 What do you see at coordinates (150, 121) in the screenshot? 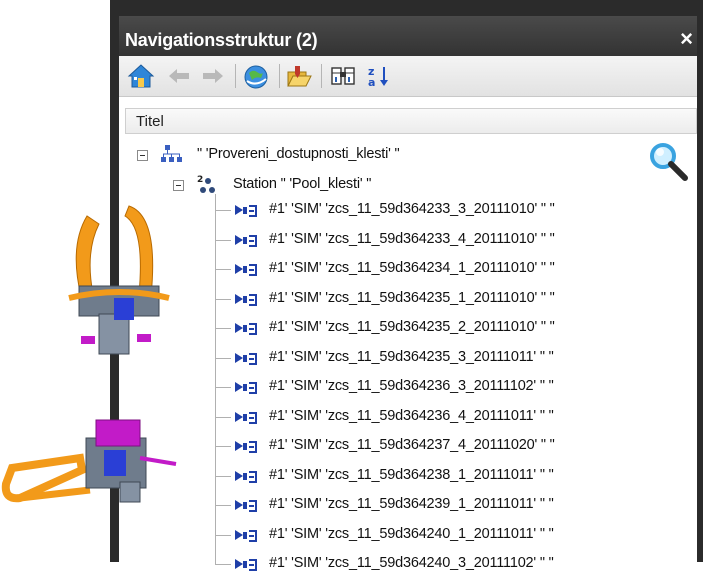
I see `column-header-label: Titel` at bounding box center [150, 121].